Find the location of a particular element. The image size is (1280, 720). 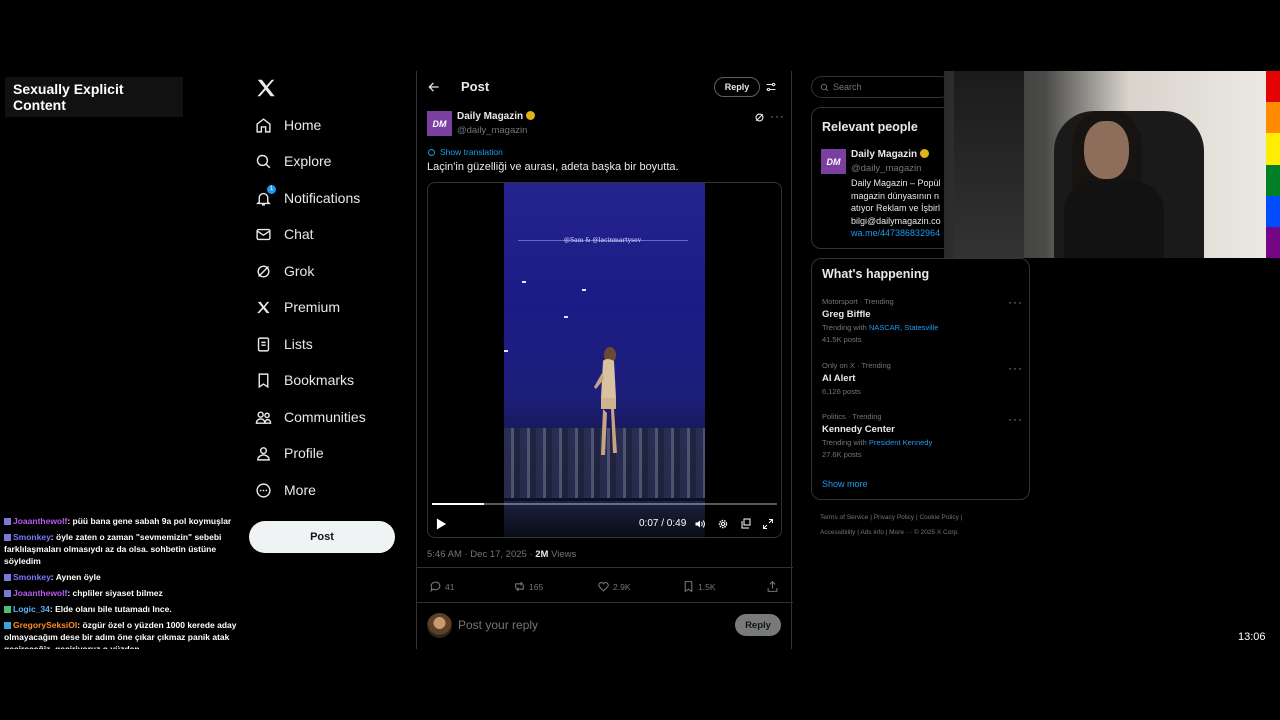

share-action is located at coordinates (774, 586).